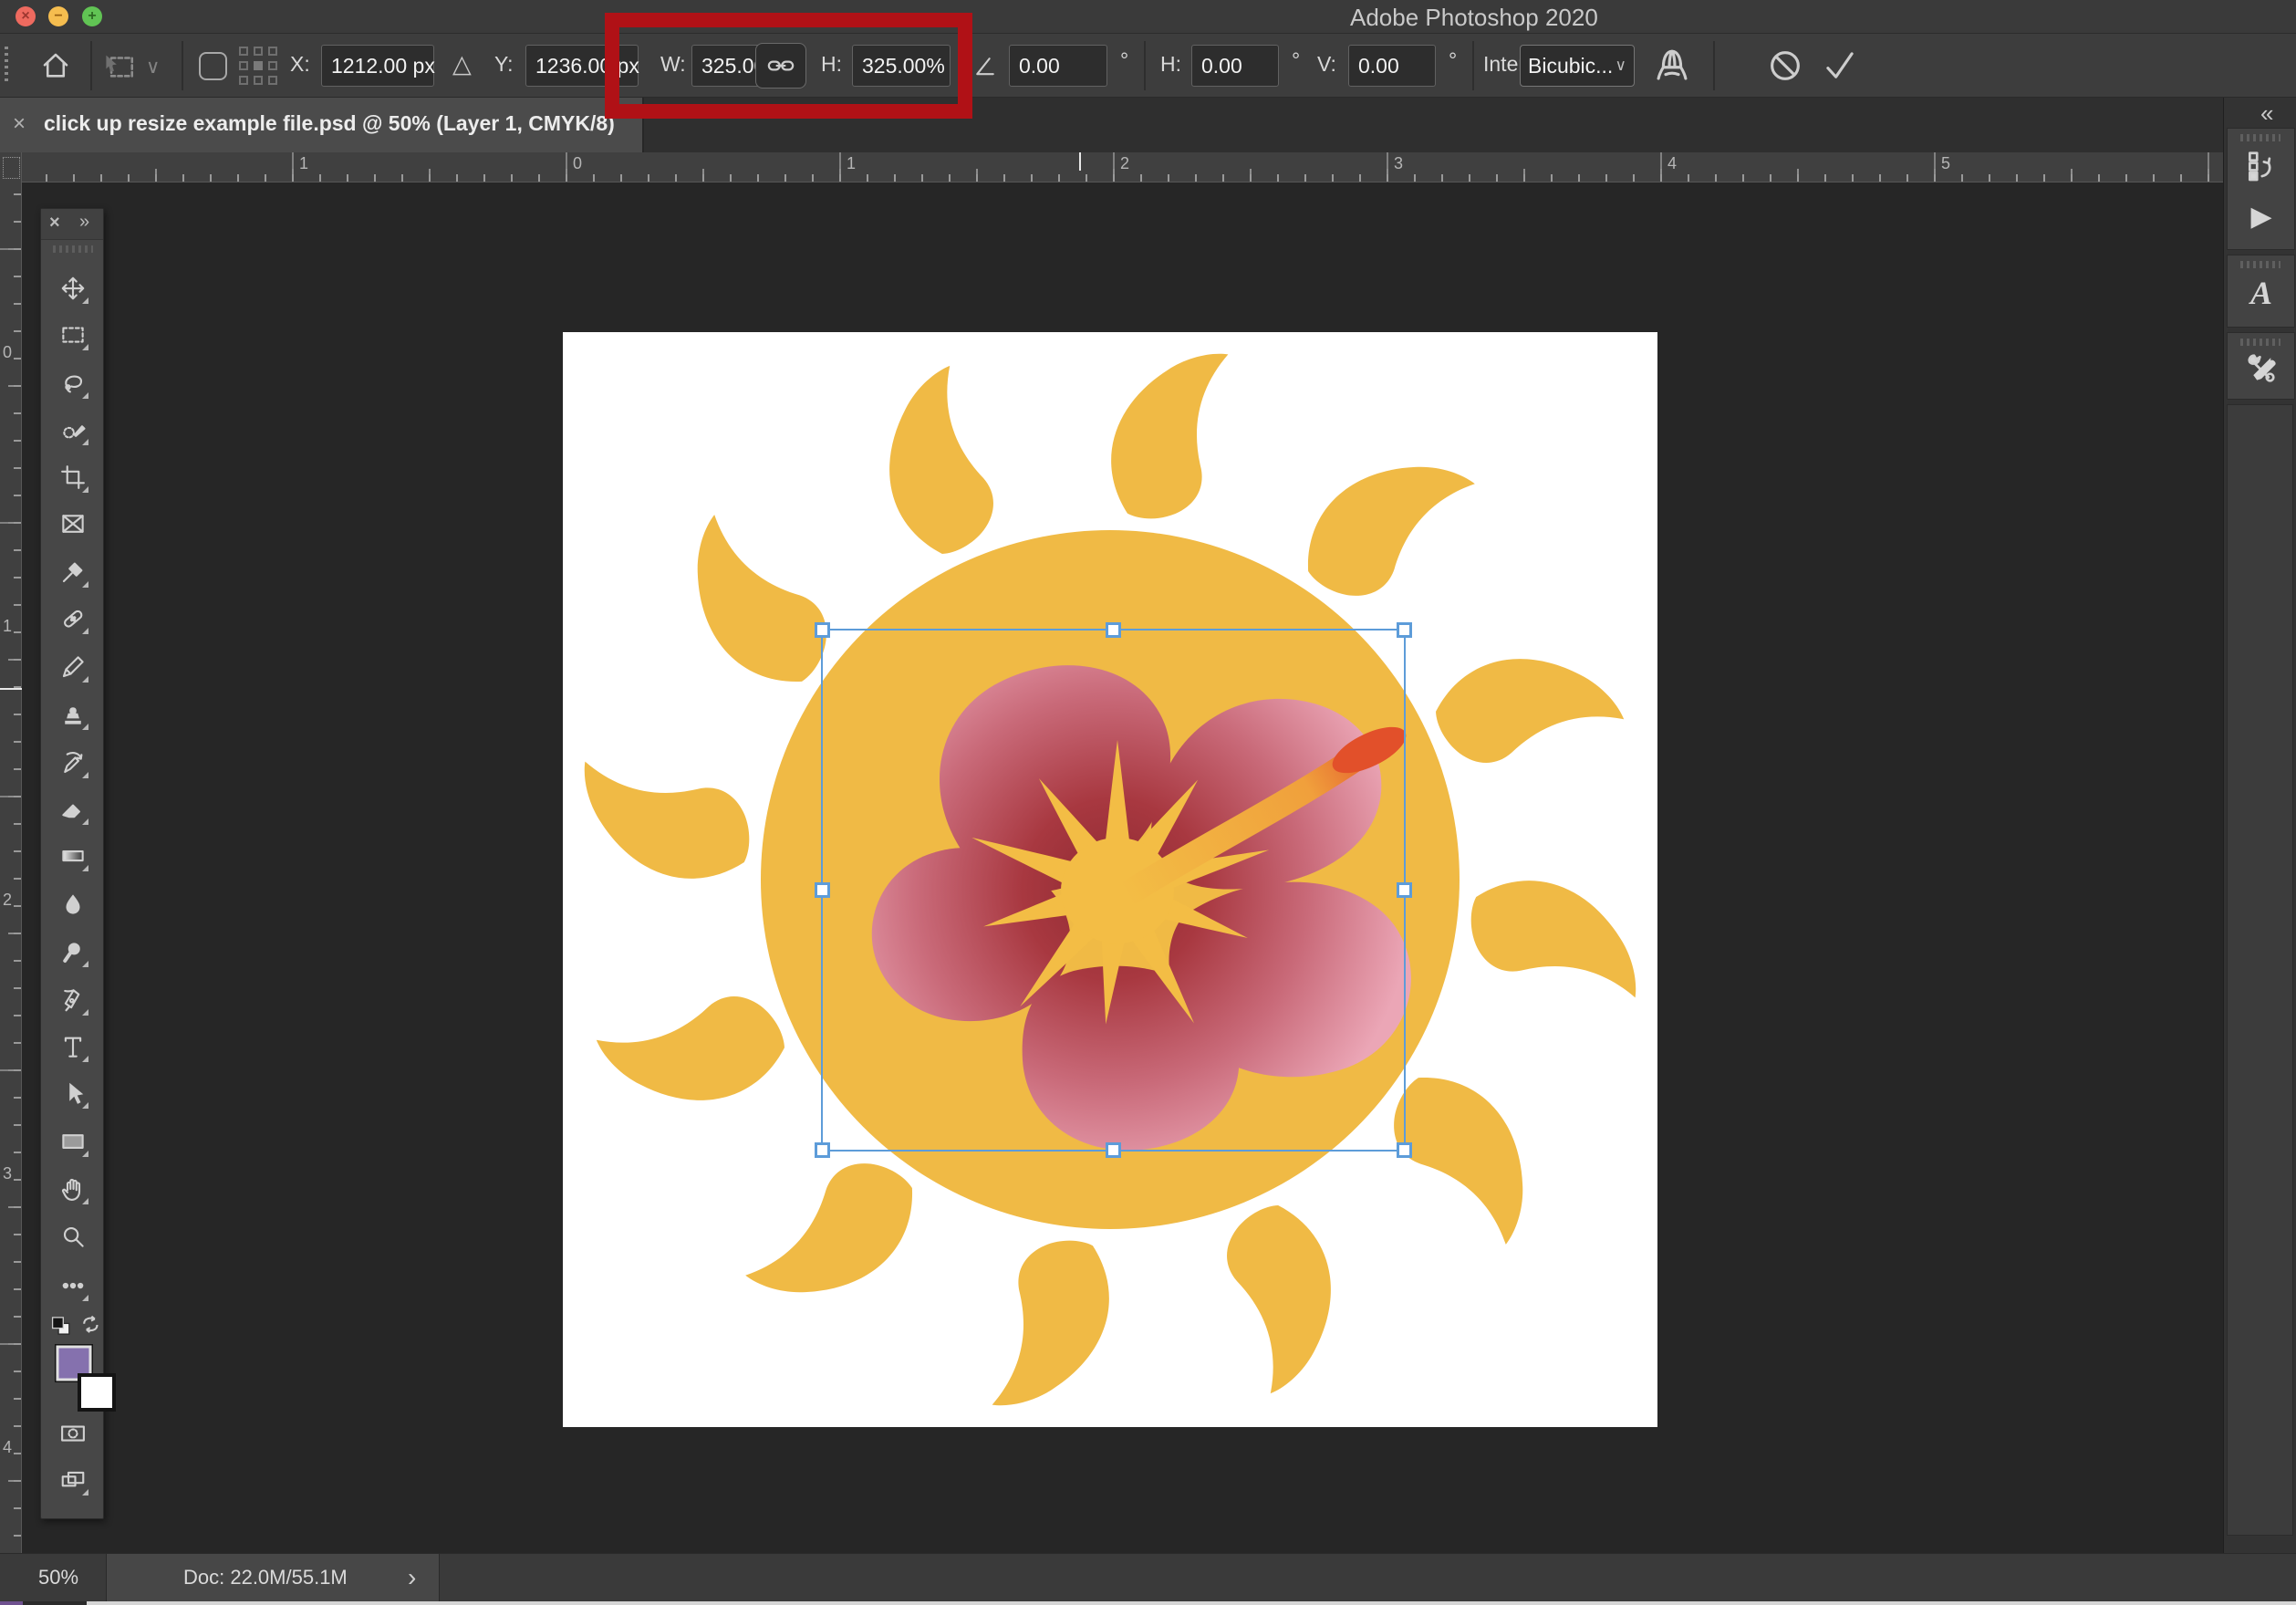 This screenshot has height=1605, width=2296. What do you see at coordinates (73, 572) in the screenshot?
I see `eyedropper-tool` at bounding box center [73, 572].